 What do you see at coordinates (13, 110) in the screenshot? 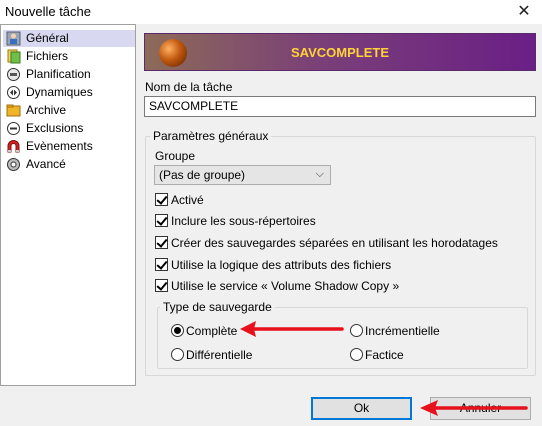
I see `archive-icon` at bounding box center [13, 110].